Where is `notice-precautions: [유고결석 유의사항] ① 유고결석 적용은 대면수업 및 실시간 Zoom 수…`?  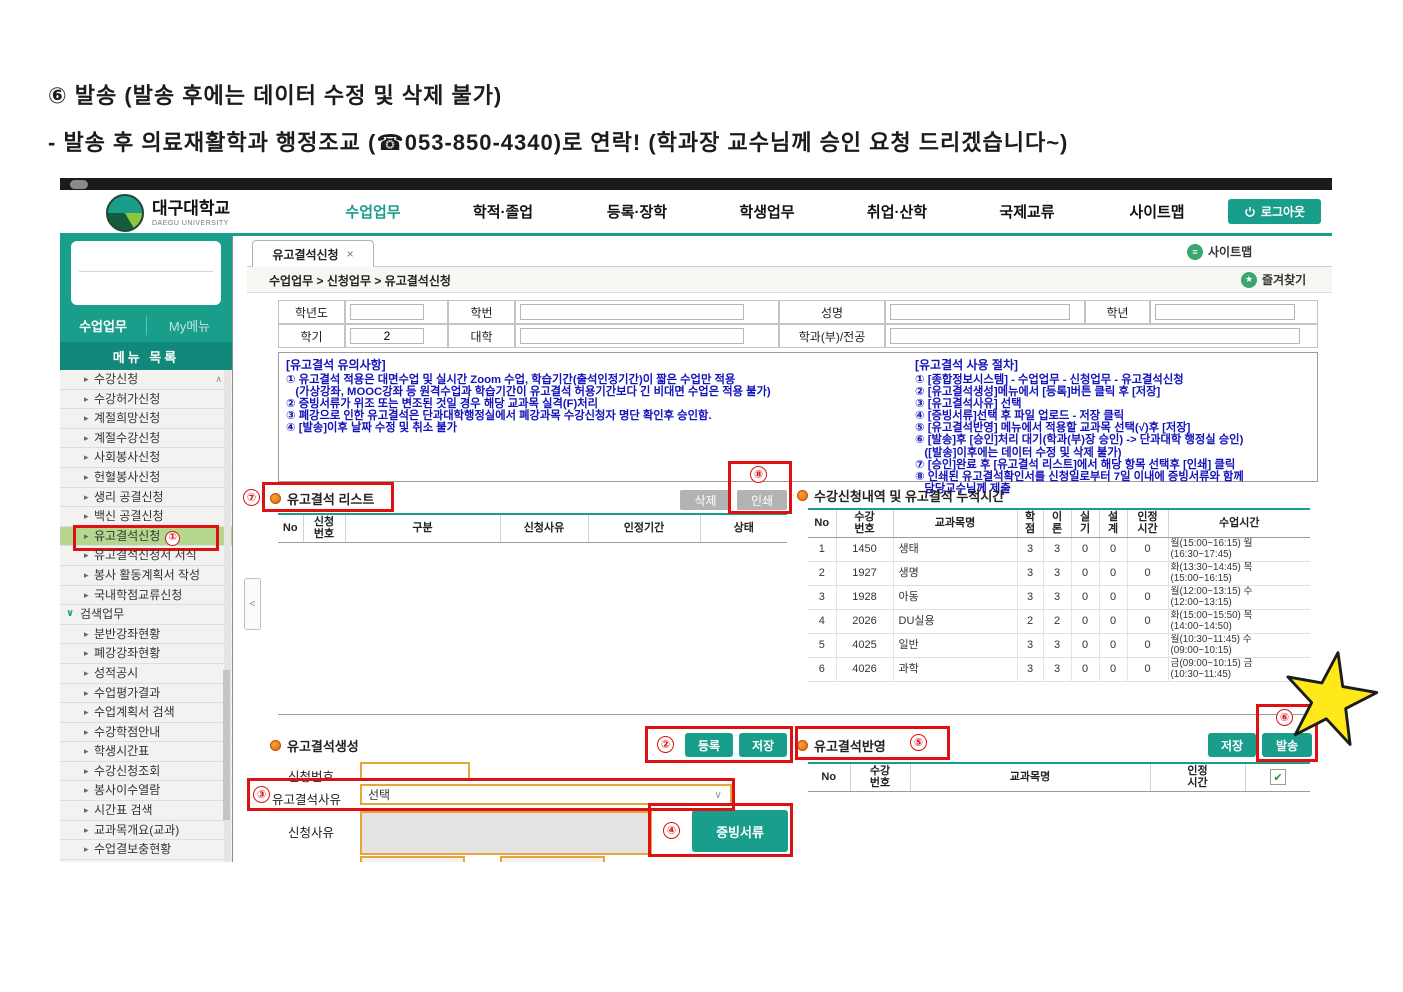
notice-precautions: [유고결석 유의사항] ① 유고결석 적용은 대면수업 및 실시간 Zoom 수… is located at coordinates (566, 395).